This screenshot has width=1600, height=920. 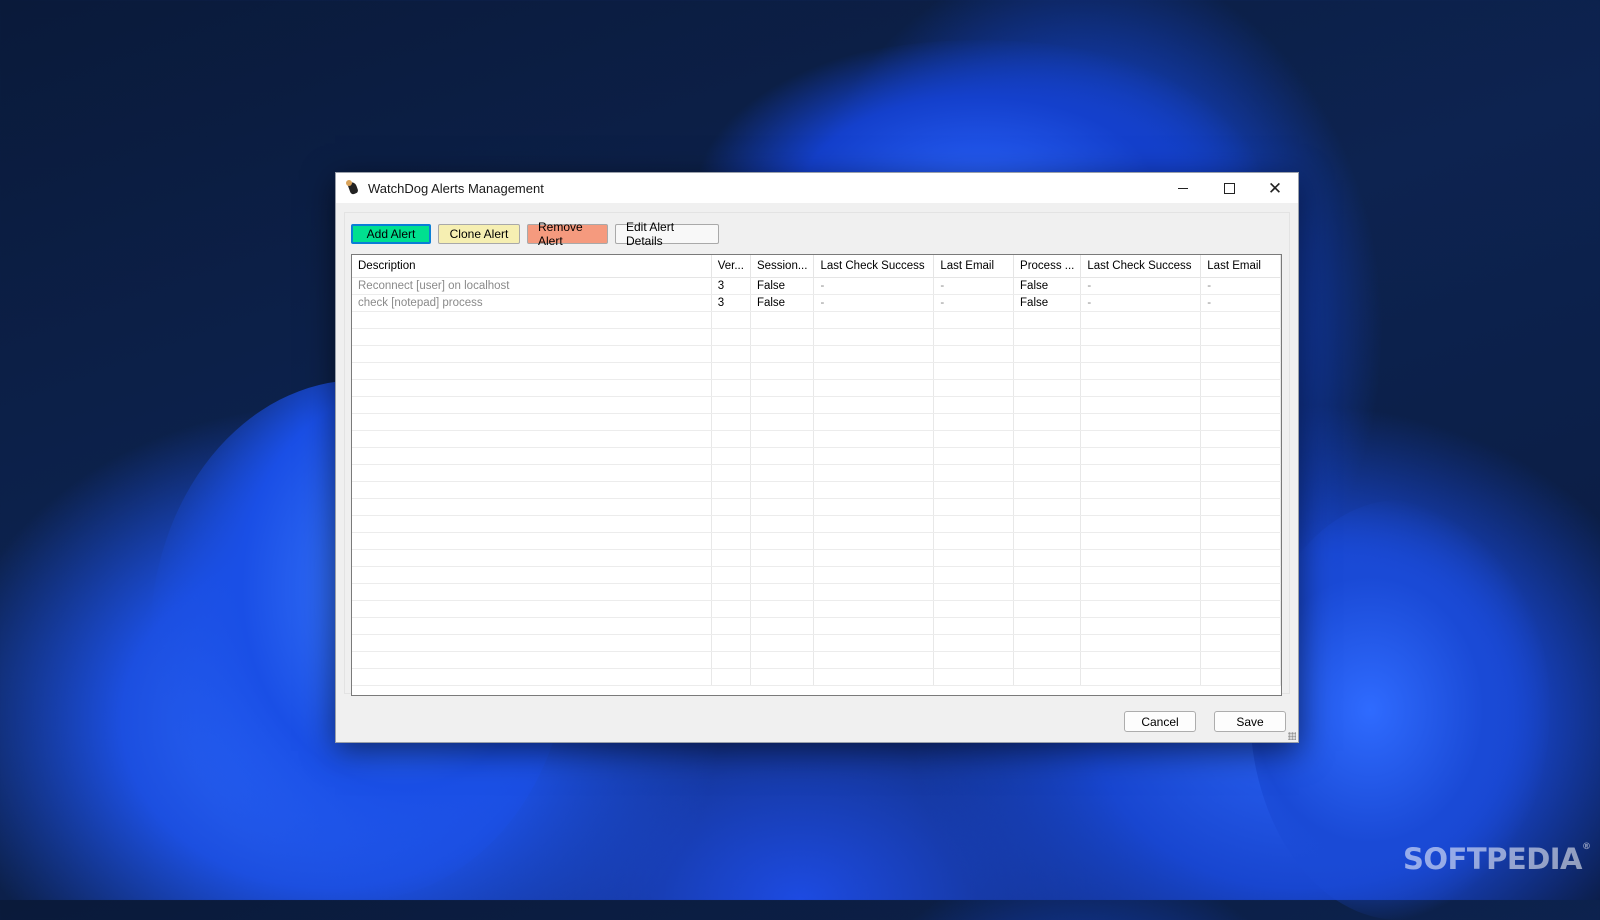 What do you see at coordinates (1275, 188) in the screenshot?
I see `close-button: ✕` at bounding box center [1275, 188].